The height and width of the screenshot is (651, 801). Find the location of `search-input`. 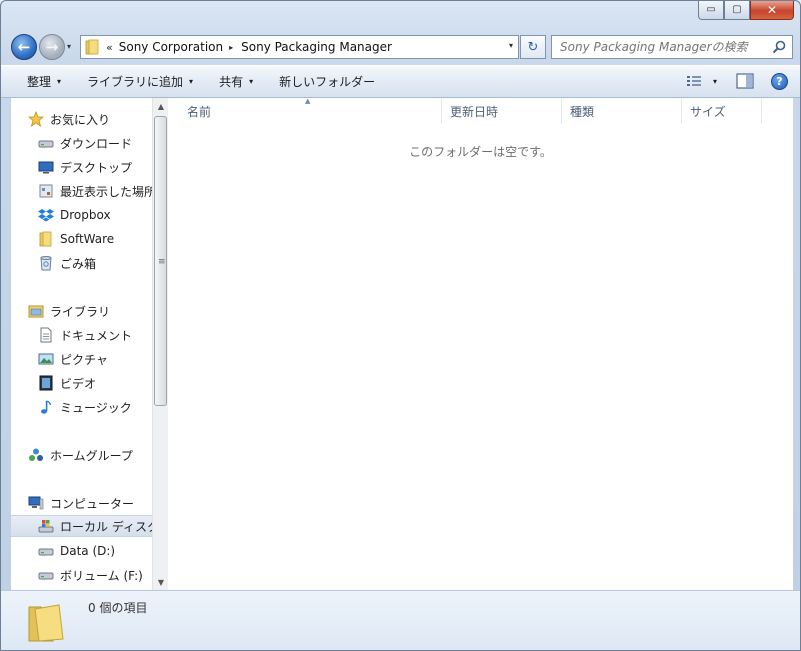

search-input is located at coordinates (665, 47).